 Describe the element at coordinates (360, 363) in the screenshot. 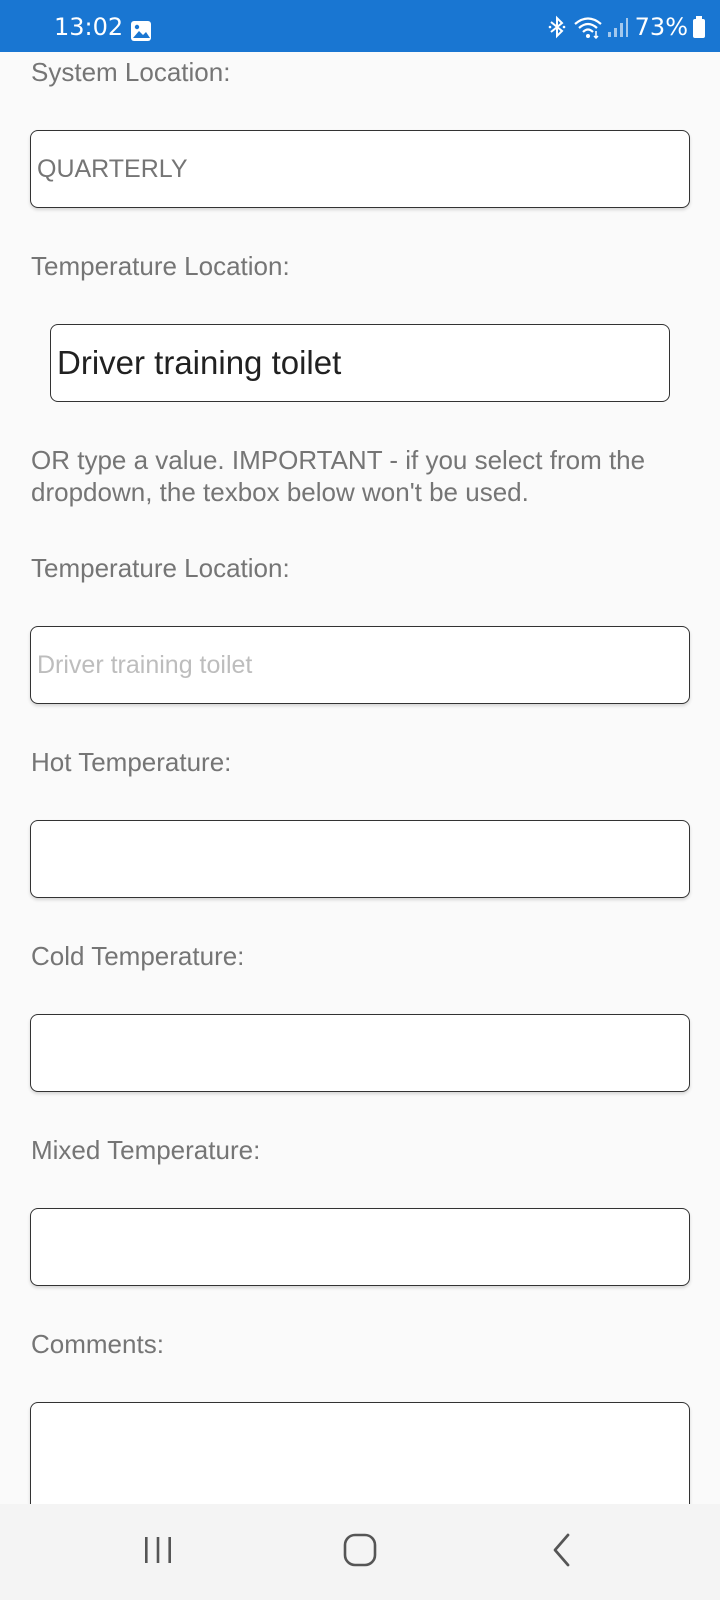

I see `temperature-location-dropdown: Driver training toilet` at that location.